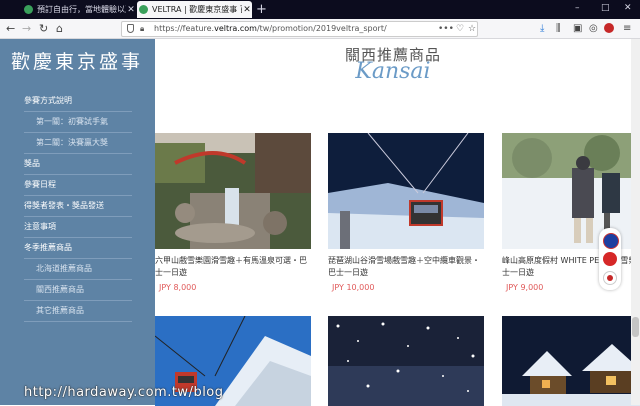  Describe the element at coordinates (611, 241) in the screenshot. I see `taiwan-flag-icon` at that location.